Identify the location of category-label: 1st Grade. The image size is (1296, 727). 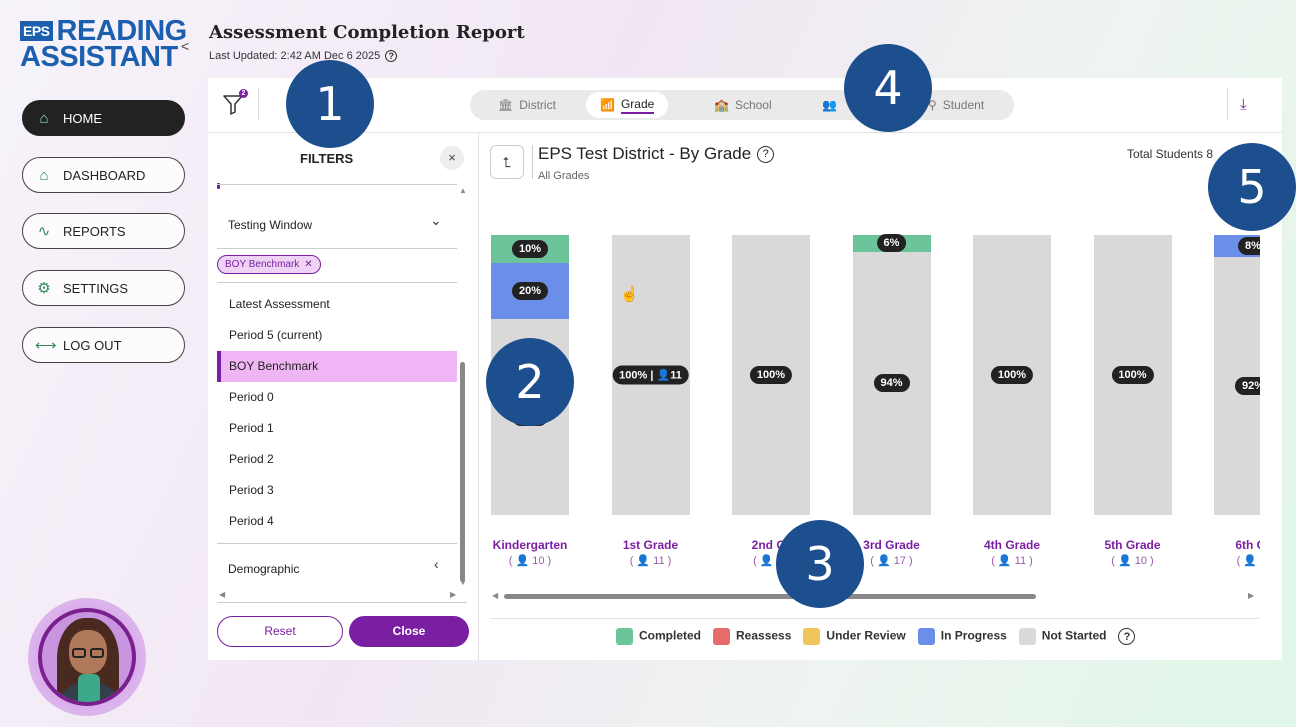
(651, 545).